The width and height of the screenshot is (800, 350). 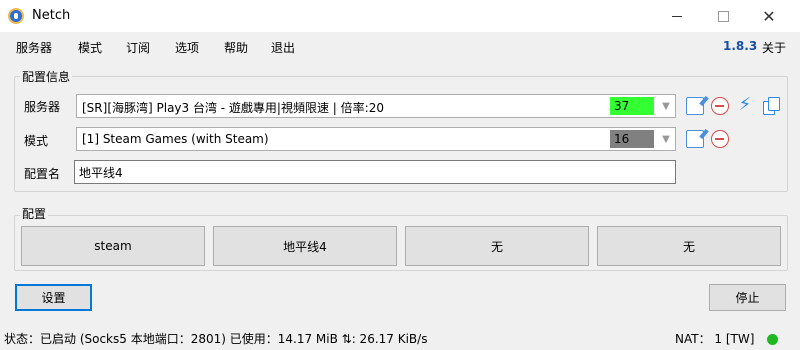 I want to click on profile-button-3: 无, so click(x=497, y=246).